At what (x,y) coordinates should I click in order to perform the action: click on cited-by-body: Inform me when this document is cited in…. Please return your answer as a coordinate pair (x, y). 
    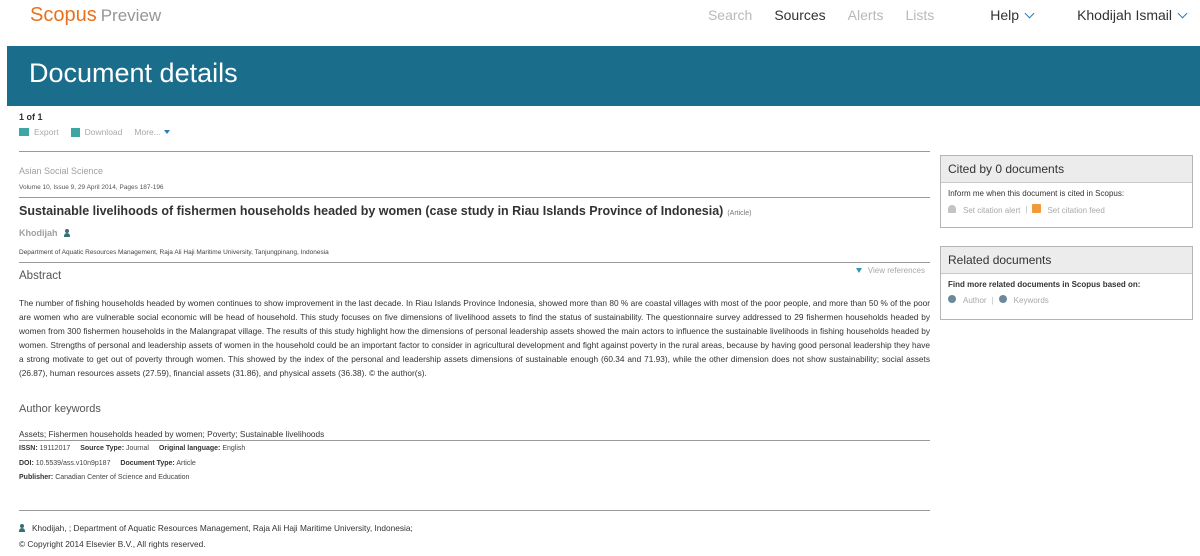
    Looking at the image, I should click on (1066, 202).